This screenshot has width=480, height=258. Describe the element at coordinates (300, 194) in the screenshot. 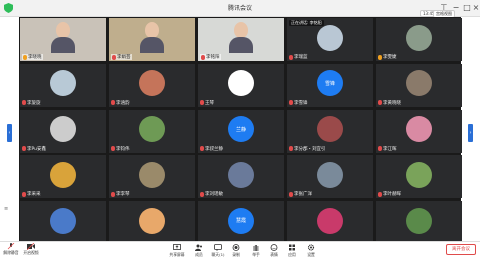

I see `participant-name: 李张广洋` at that location.